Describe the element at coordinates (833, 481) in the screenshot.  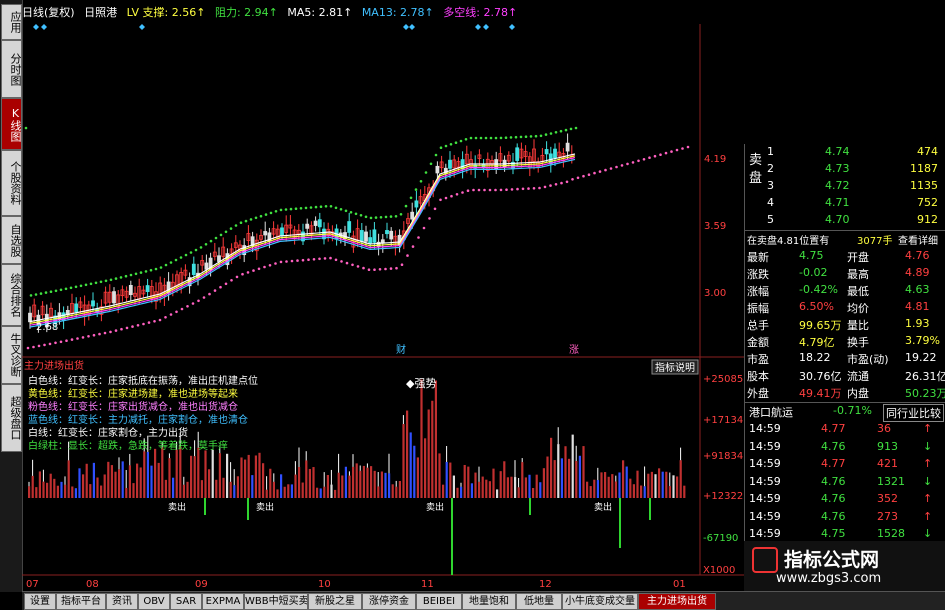
I see `trade-price: 4.76` at that location.